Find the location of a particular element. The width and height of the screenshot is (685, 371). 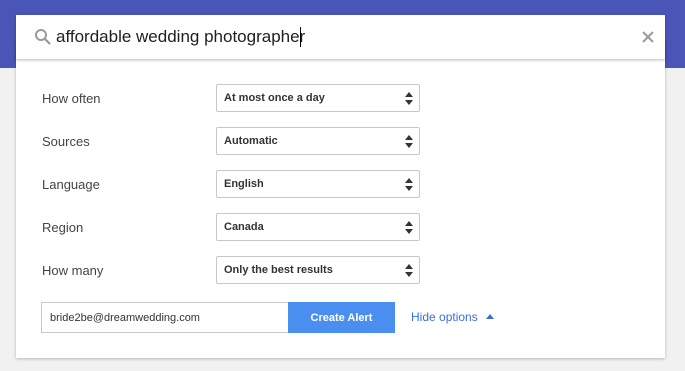

search-icon is located at coordinates (43, 37).